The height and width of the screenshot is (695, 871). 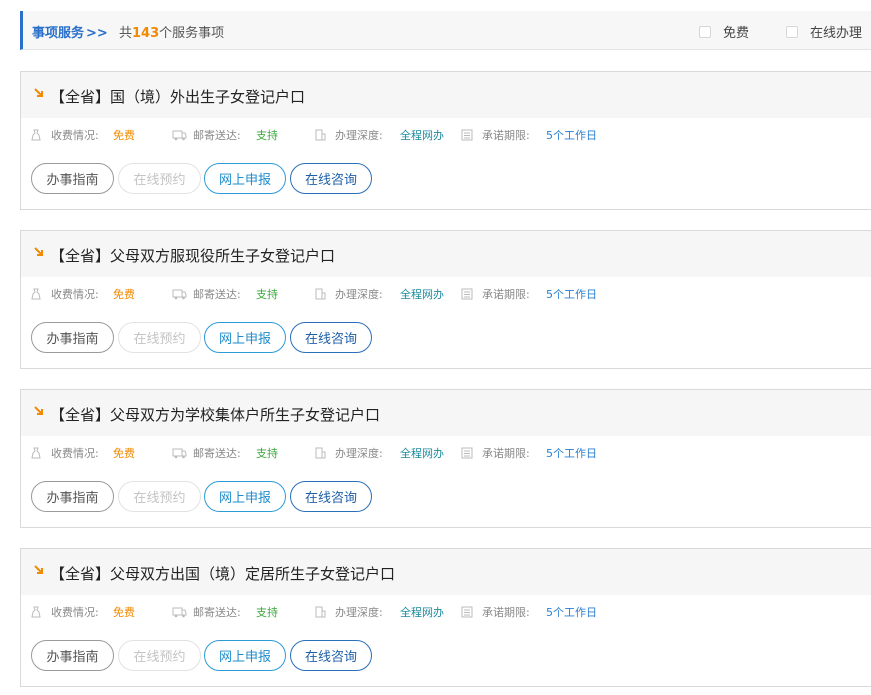 I want to click on filter-free-checkbox: 免费, so click(x=724, y=31).